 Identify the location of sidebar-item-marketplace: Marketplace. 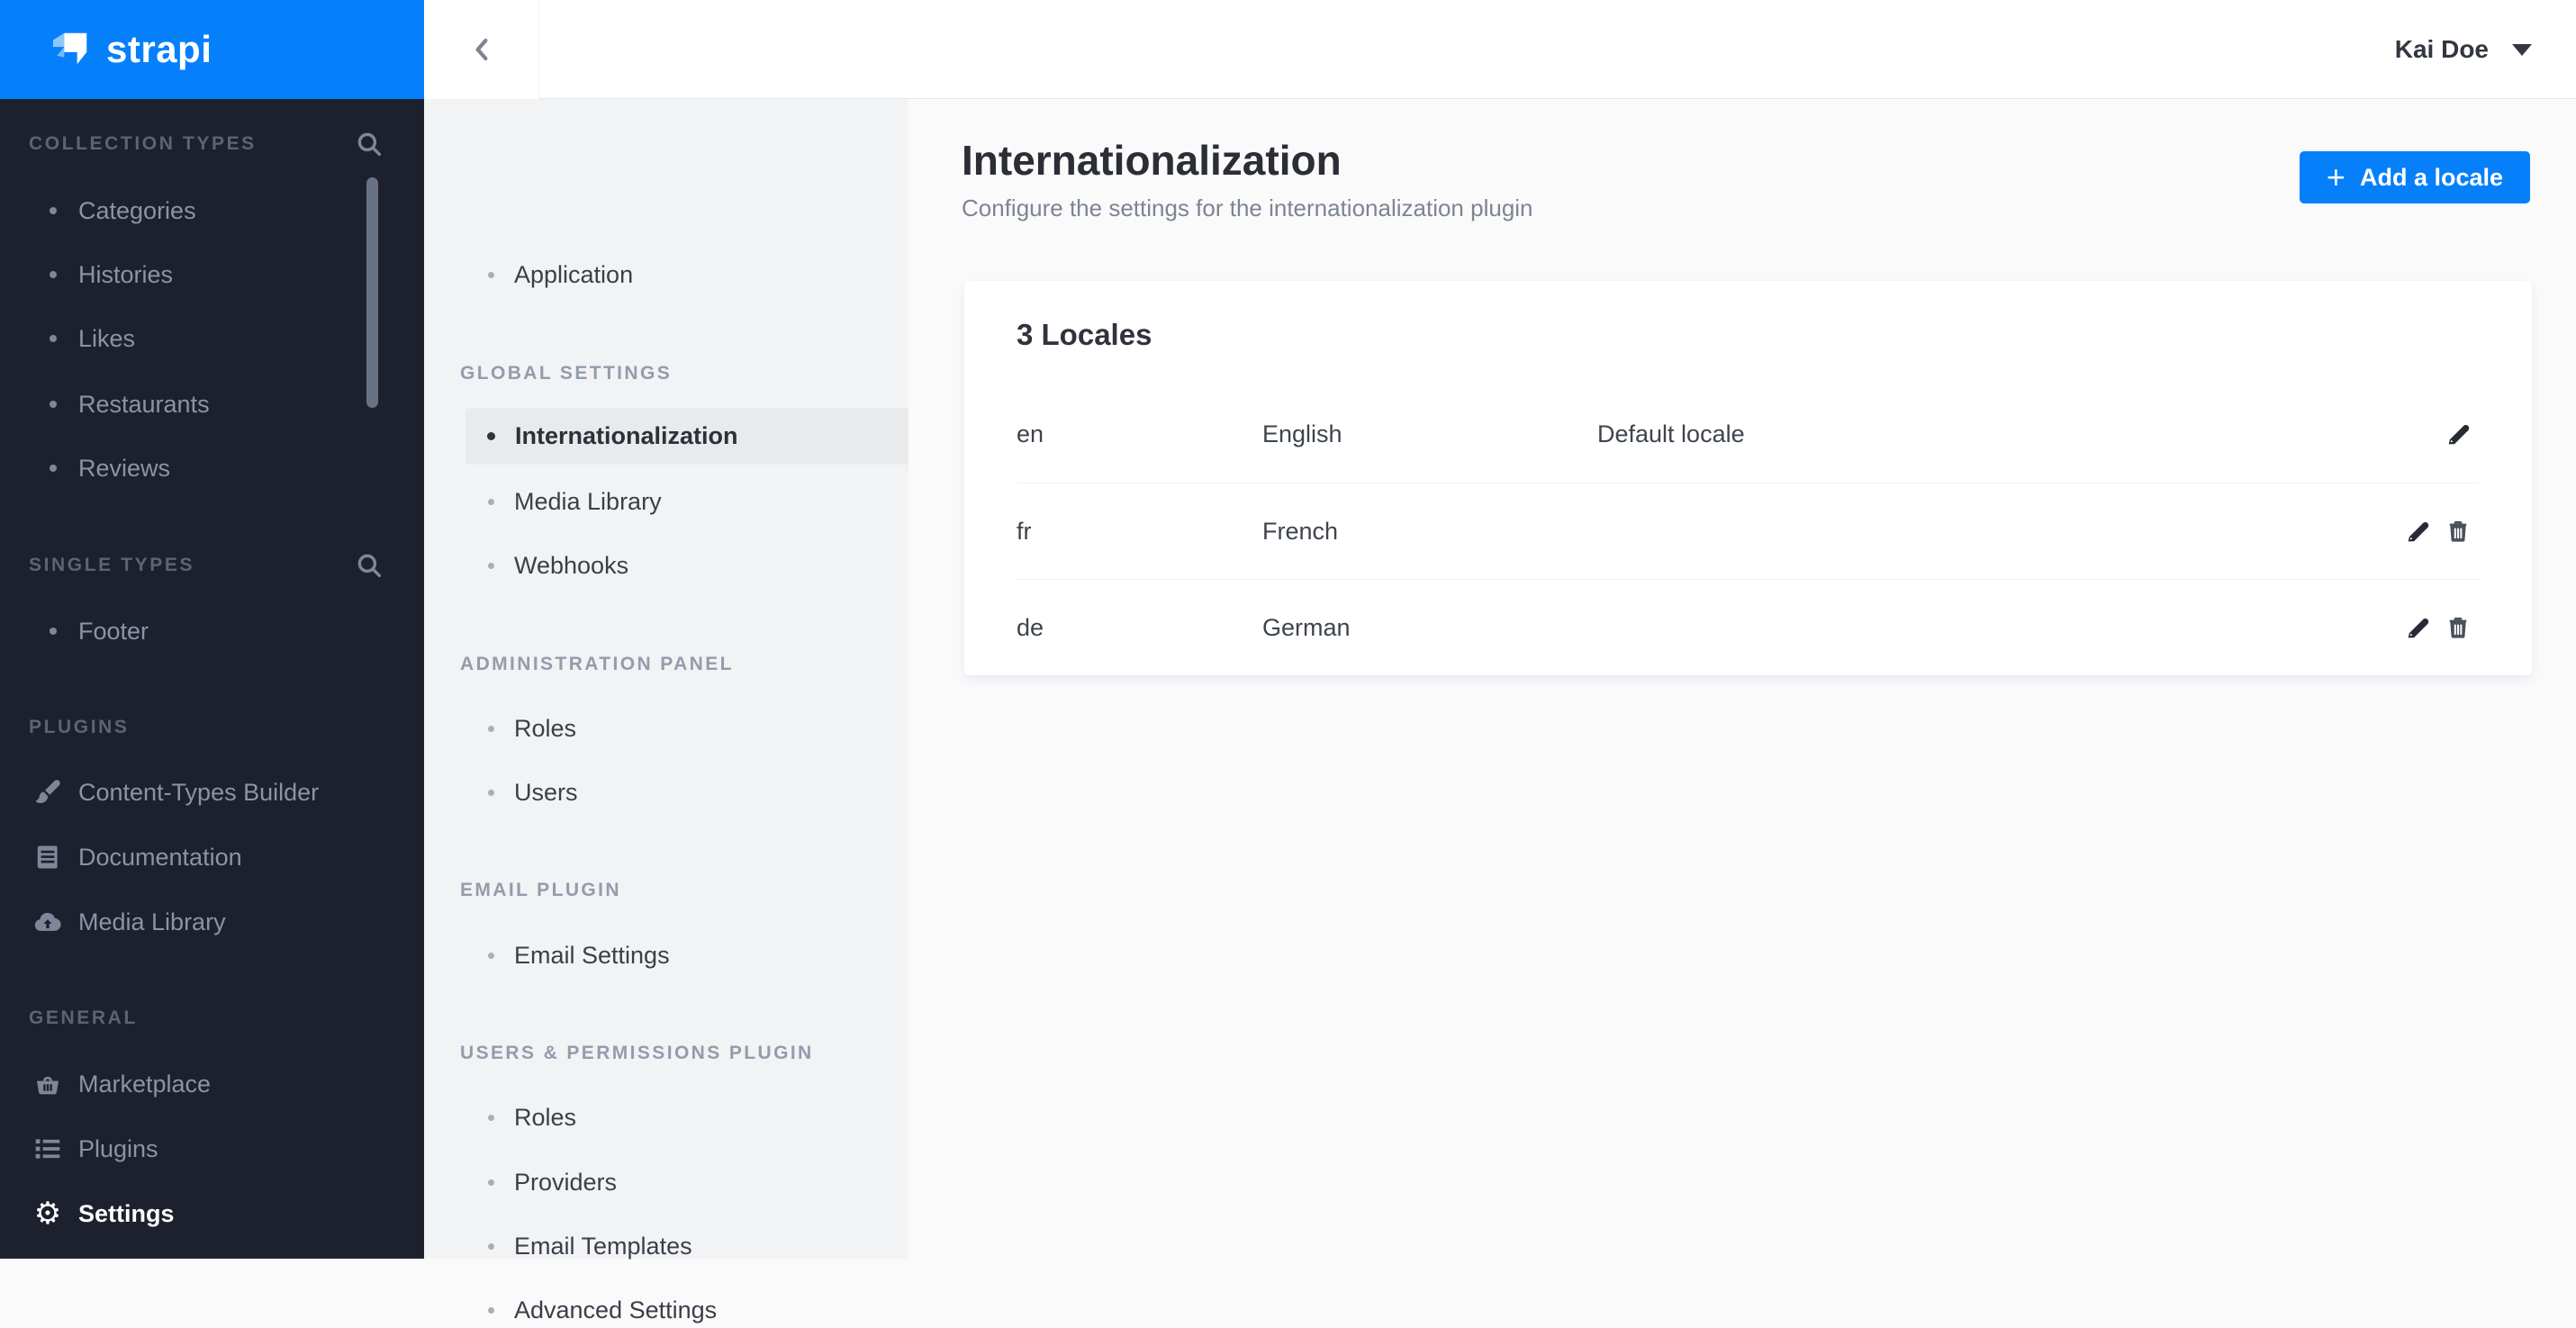
(212, 1084).